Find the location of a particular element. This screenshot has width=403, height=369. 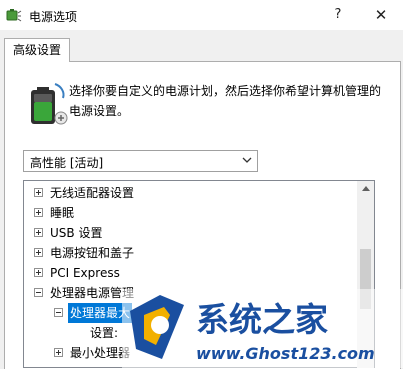

tree-item-label: 无线适配器设置 is located at coordinates (92, 193).